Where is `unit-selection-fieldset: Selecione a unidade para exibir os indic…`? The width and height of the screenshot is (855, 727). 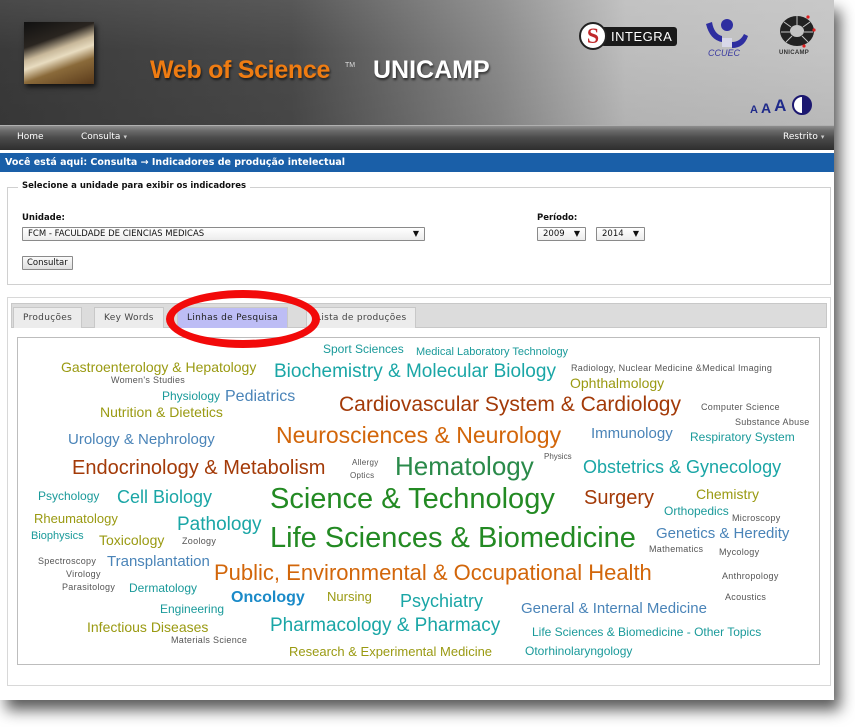 unit-selection-fieldset: Selecione a unidade para exibir os indic… is located at coordinates (419, 233).